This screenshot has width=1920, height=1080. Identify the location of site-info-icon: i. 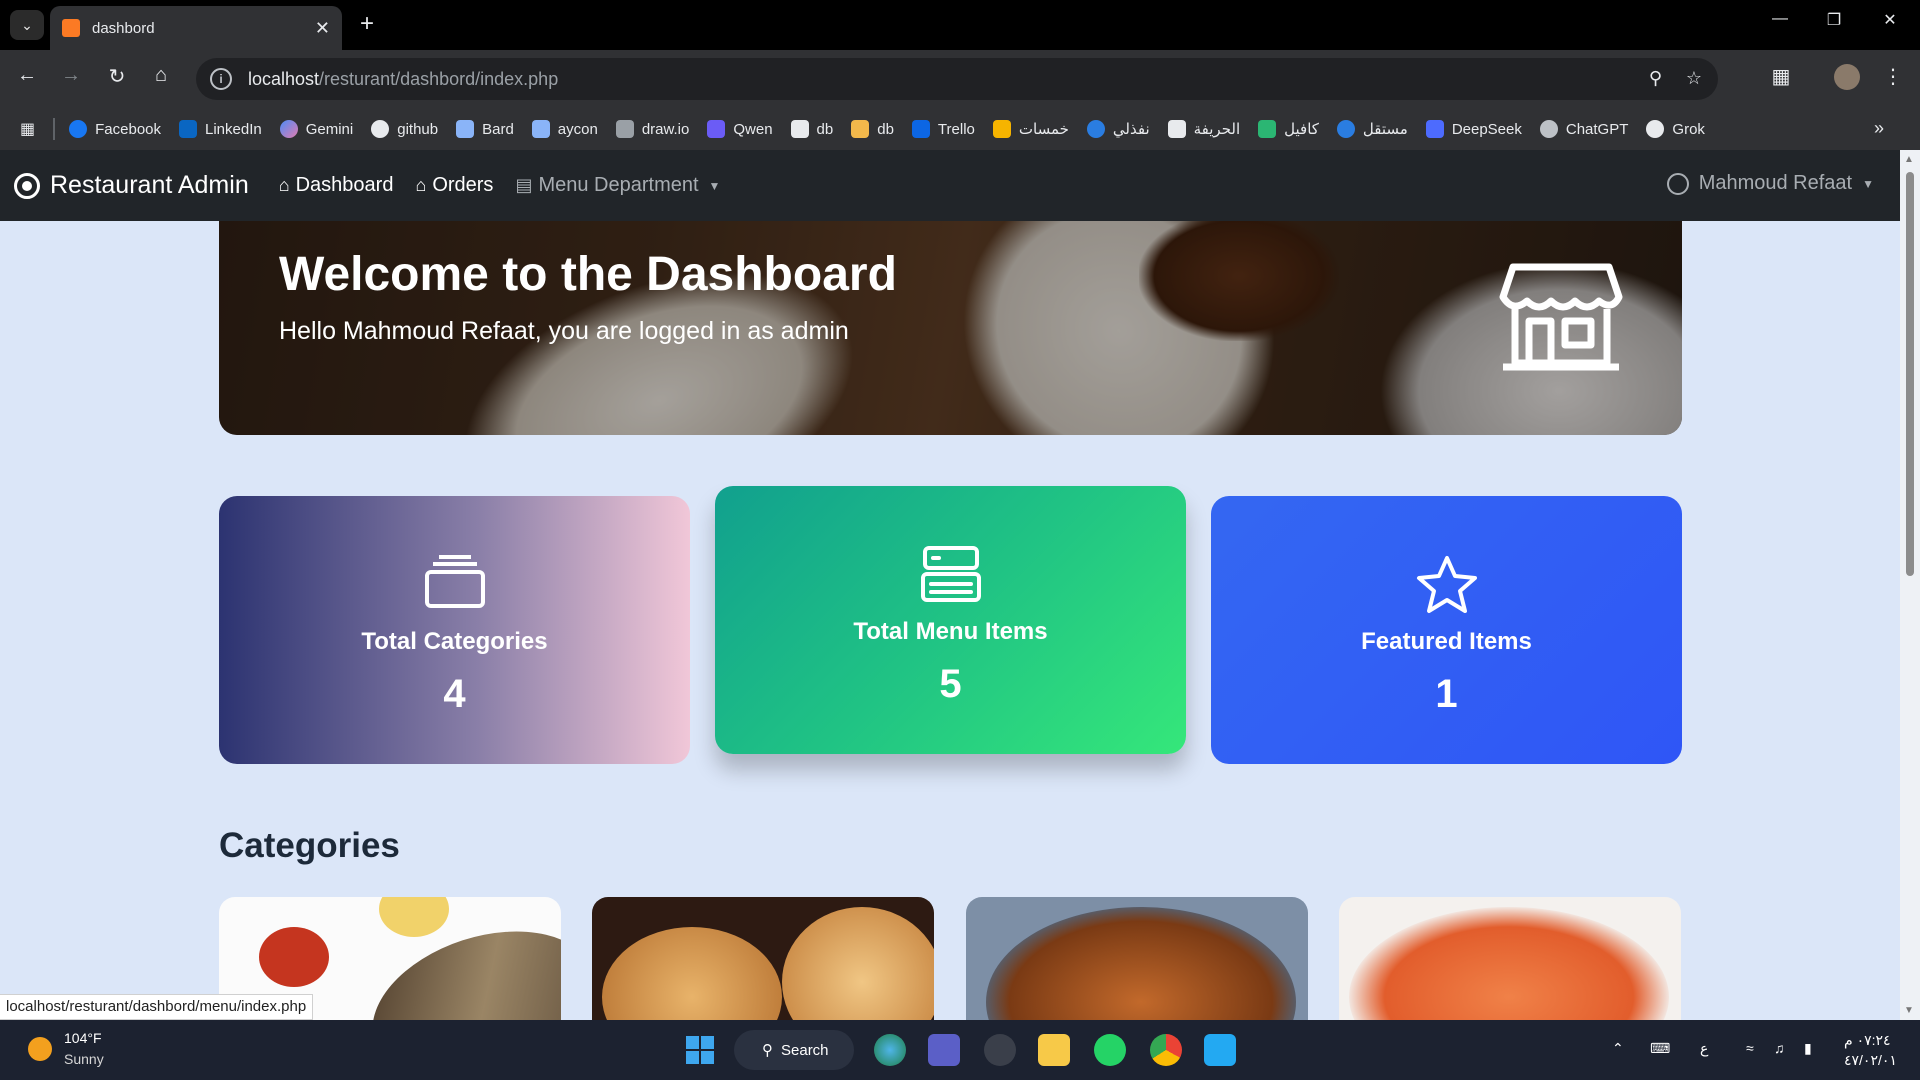
(221, 79).